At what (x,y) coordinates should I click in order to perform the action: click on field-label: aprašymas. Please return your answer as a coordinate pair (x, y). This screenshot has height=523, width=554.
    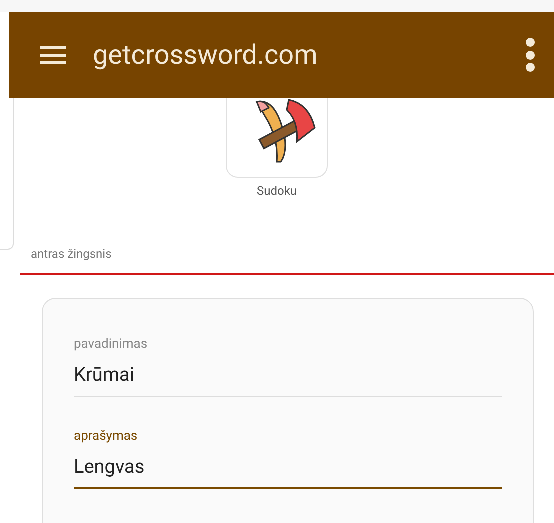
    Looking at the image, I should click on (106, 437).